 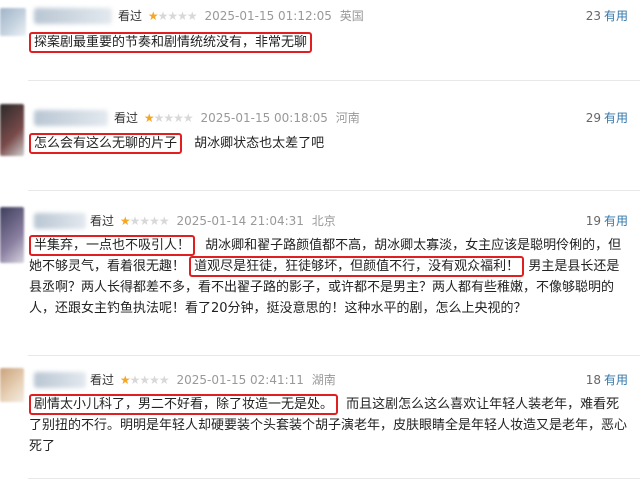 I want to click on vote-number: 29, so click(x=593, y=118).